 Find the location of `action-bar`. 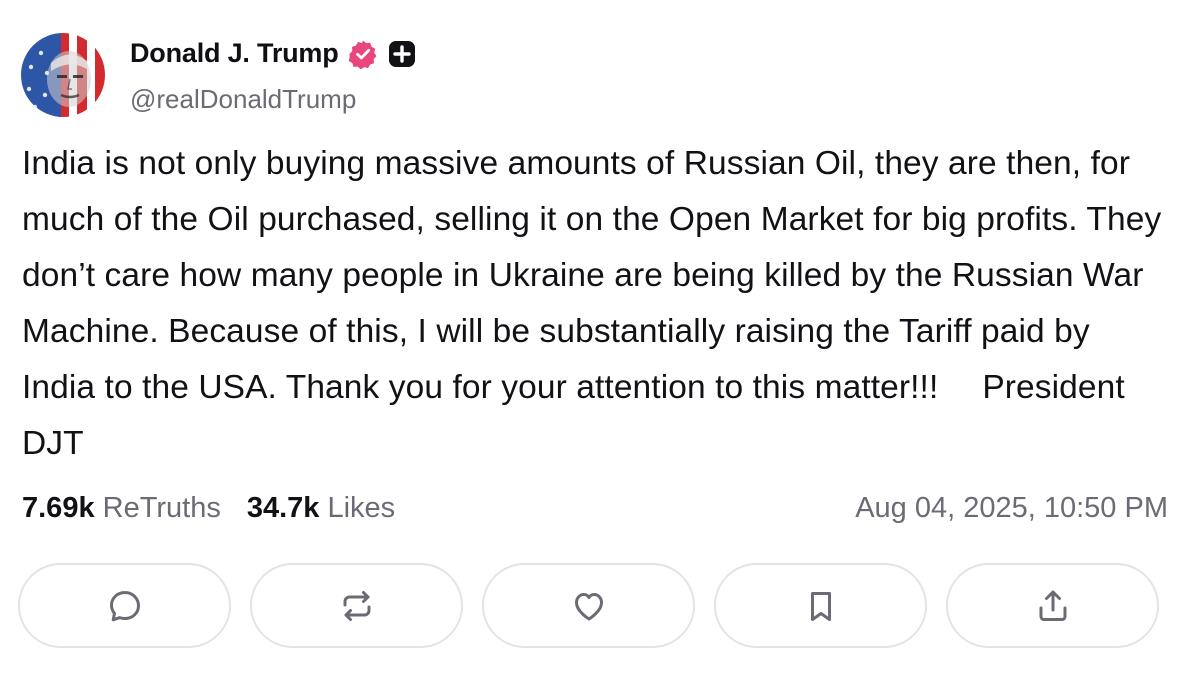

action-bar is located at coordinates (588, 605).